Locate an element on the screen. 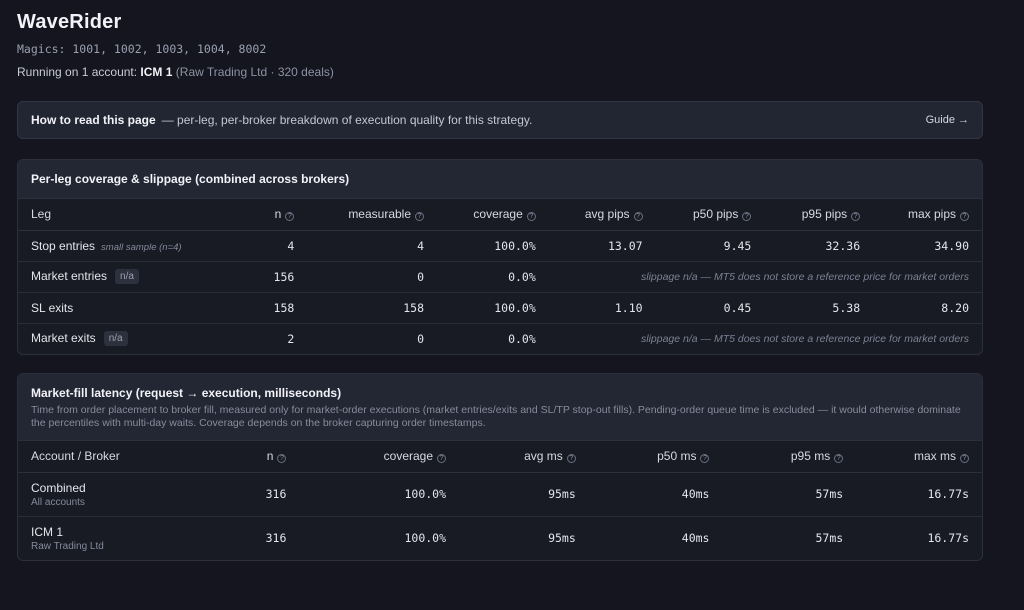 The height and width of the screenshot is (610, 1024). cell-p50: 0.45 is located at coordinates (710, 308).